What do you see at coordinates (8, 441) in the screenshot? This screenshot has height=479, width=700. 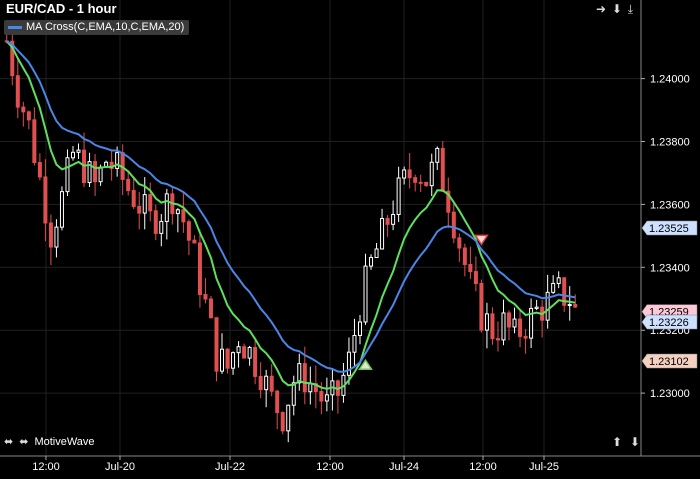 I see `arrow-left-icon: ⬌` at bounding box center [8, 441].